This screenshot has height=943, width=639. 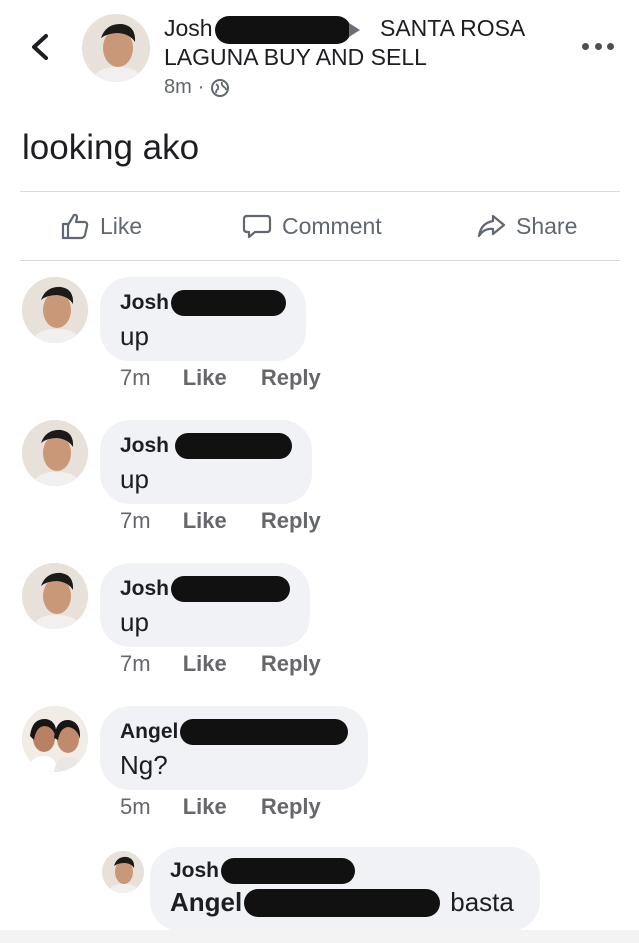 What do you see at coordinates (178, 87) in the screenshot?
I see `post-time: 8m` at bounding box center [178, 87].